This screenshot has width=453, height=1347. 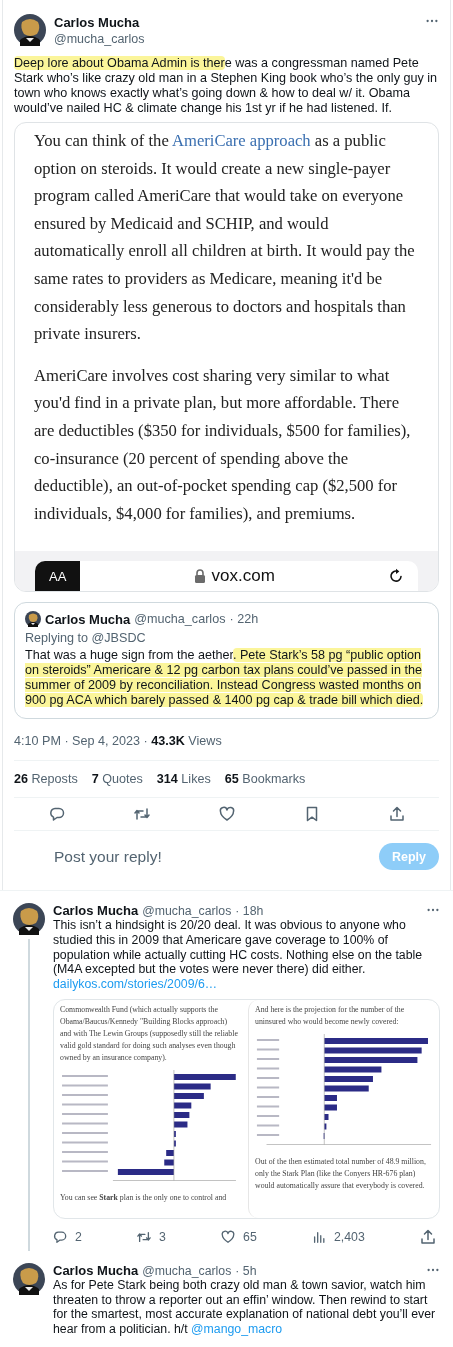 What do you see at coordinates (338, 1237) in the screenshot?
I see `views-button: 2,403` at bounding box center [338, 1237].